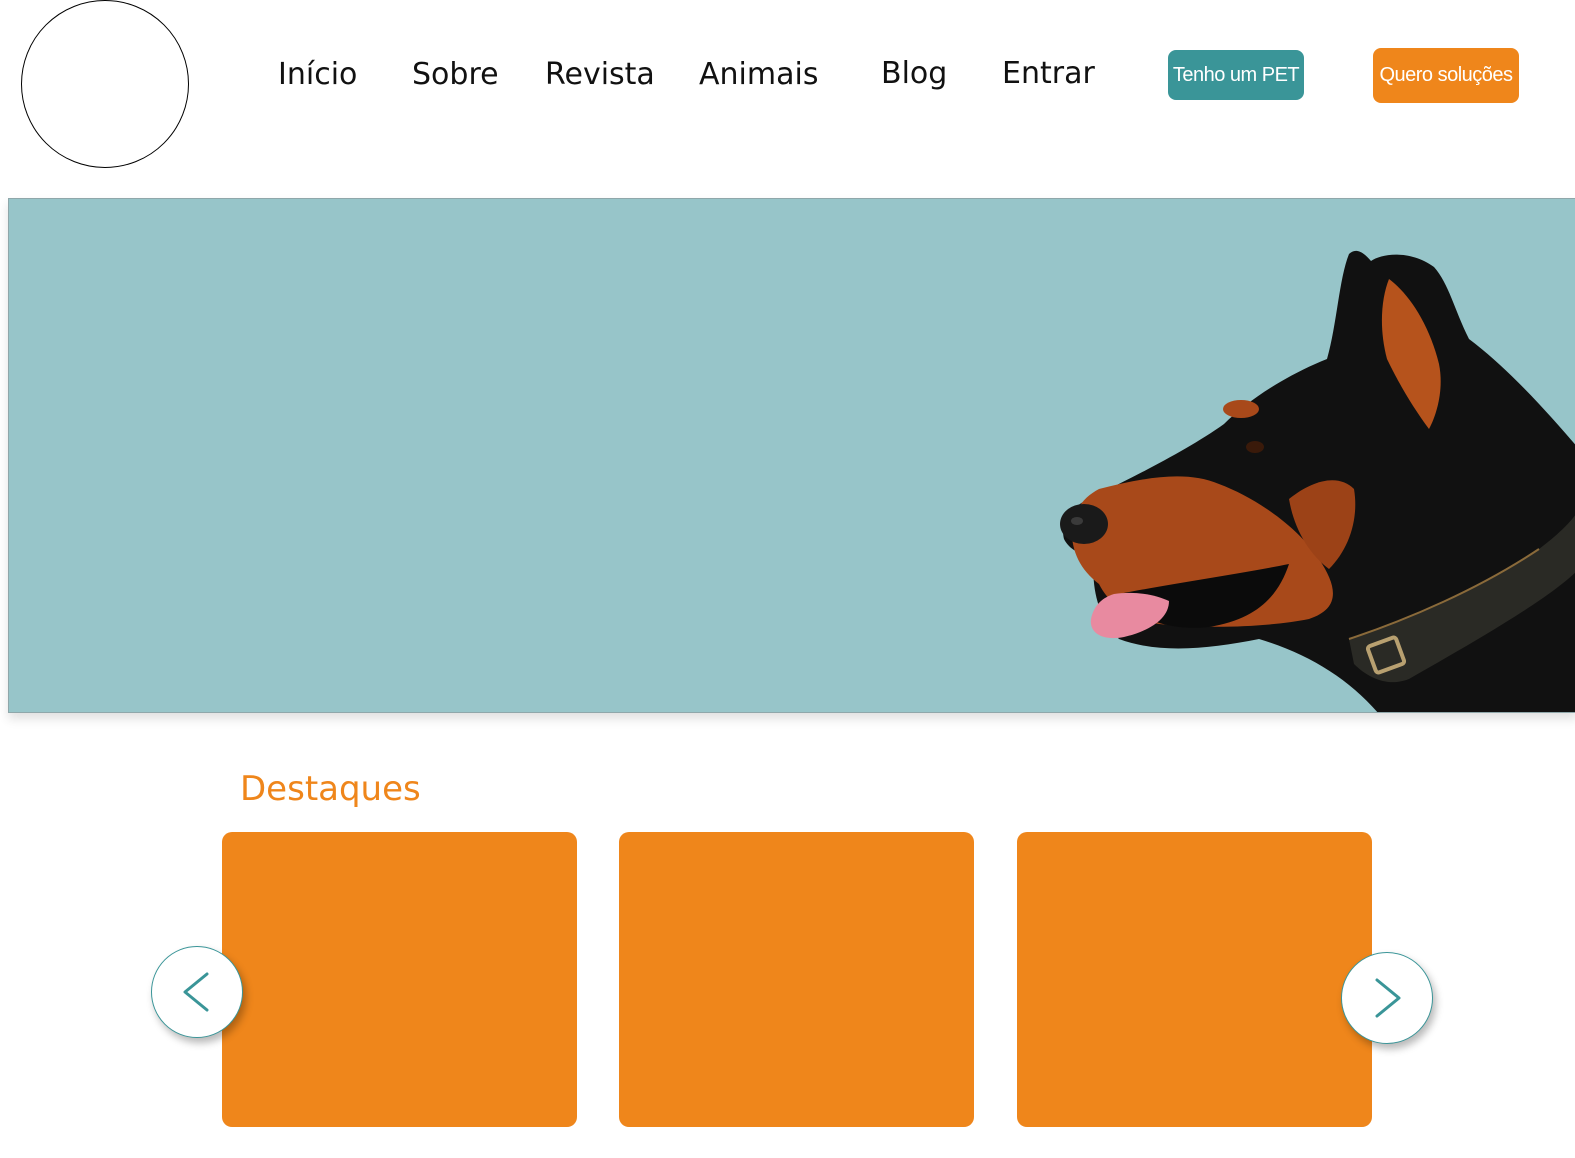 This screenshot has height=1158, width=1575. I want to click on doberman-dog-image, so click(1317, 481).